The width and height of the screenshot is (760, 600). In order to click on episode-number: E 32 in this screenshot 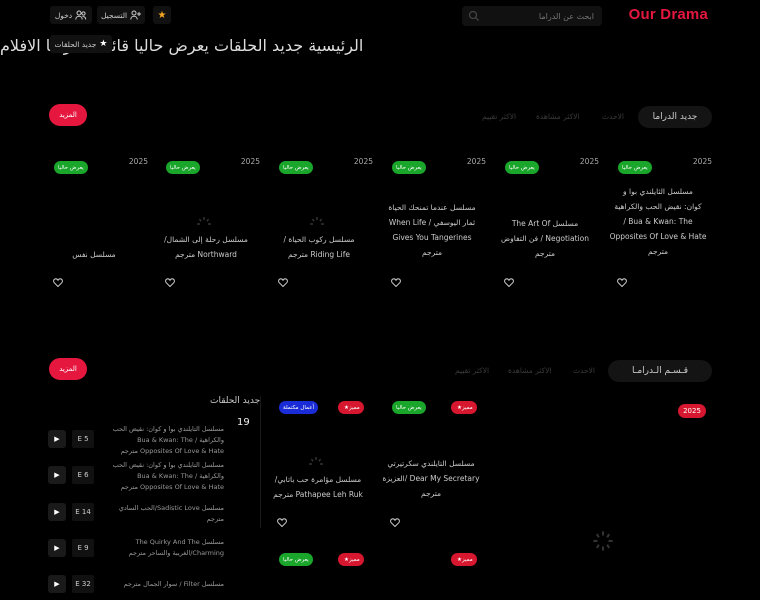, I will do `click(83, 584)`.